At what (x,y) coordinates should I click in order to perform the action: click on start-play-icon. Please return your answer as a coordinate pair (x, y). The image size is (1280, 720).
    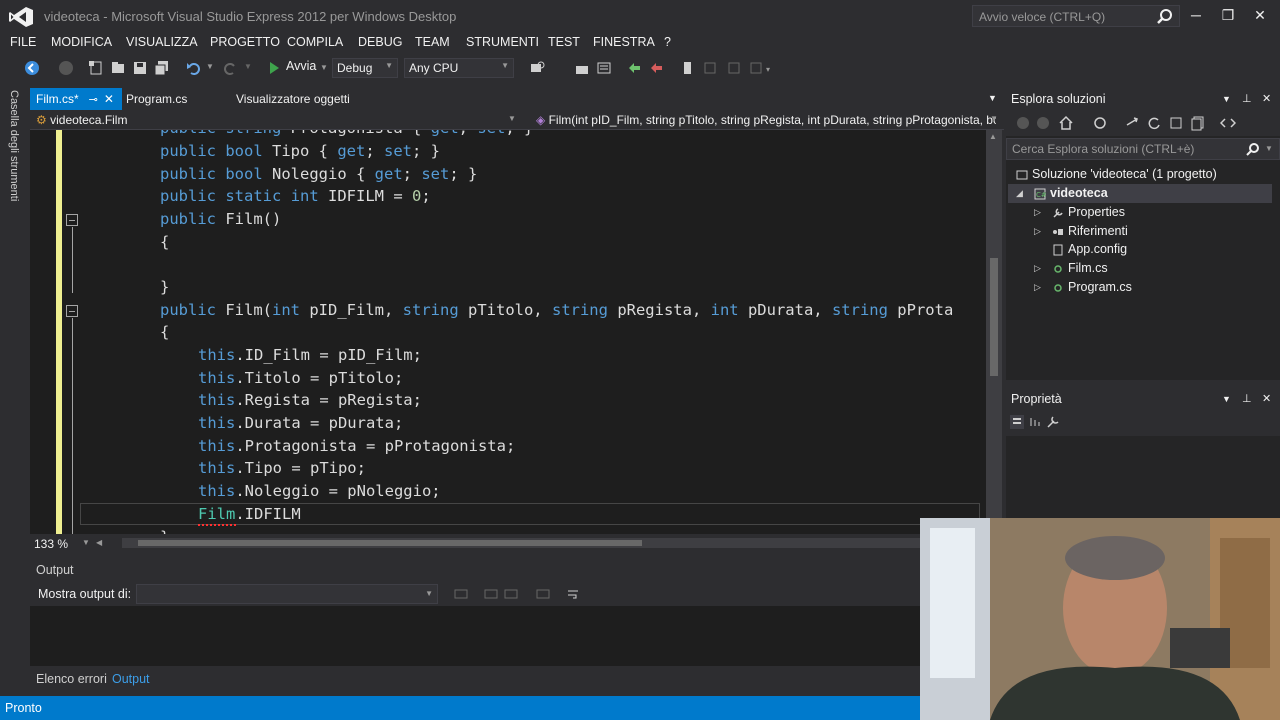
    Looking at the image, I should click on (274, 68).